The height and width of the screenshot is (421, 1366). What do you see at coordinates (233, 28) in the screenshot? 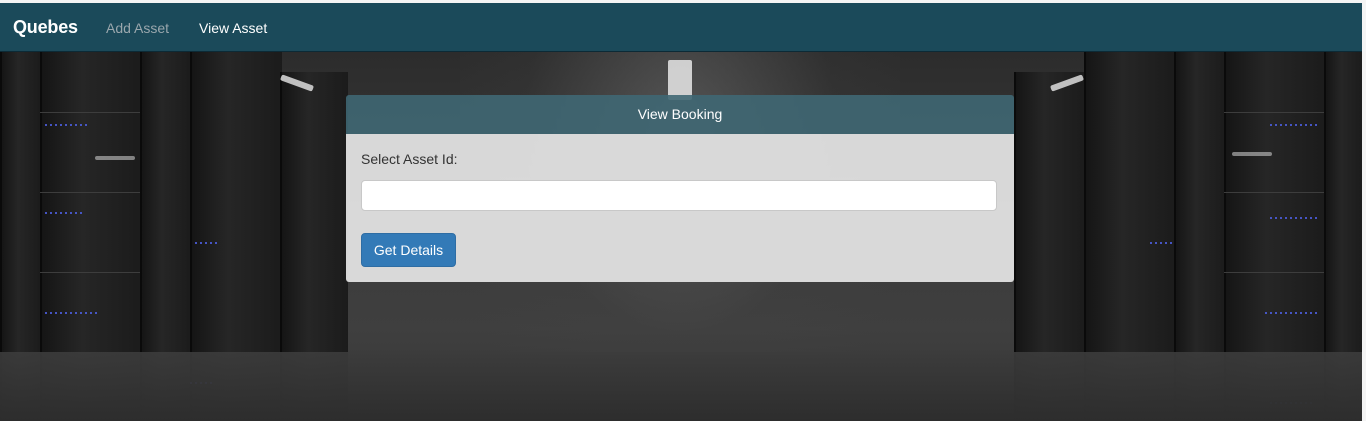
I see `nav-view-asset: View Asset` at bounding box center [233, 28].